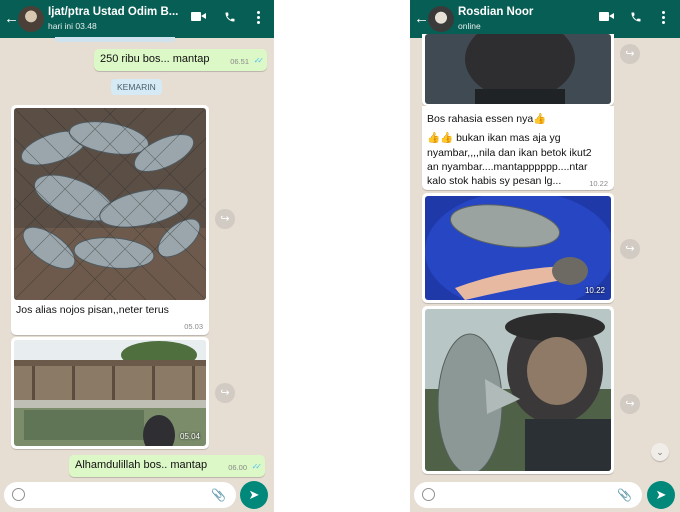 The image size is (680, 512). I want to click on man-holding-fish-image, so click(518, 390).